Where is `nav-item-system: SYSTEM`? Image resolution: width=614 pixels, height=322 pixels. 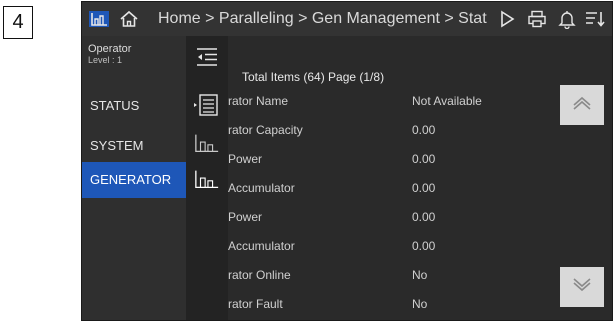 nav-item-system: SYSTEM is located at coordinates (134, 146).